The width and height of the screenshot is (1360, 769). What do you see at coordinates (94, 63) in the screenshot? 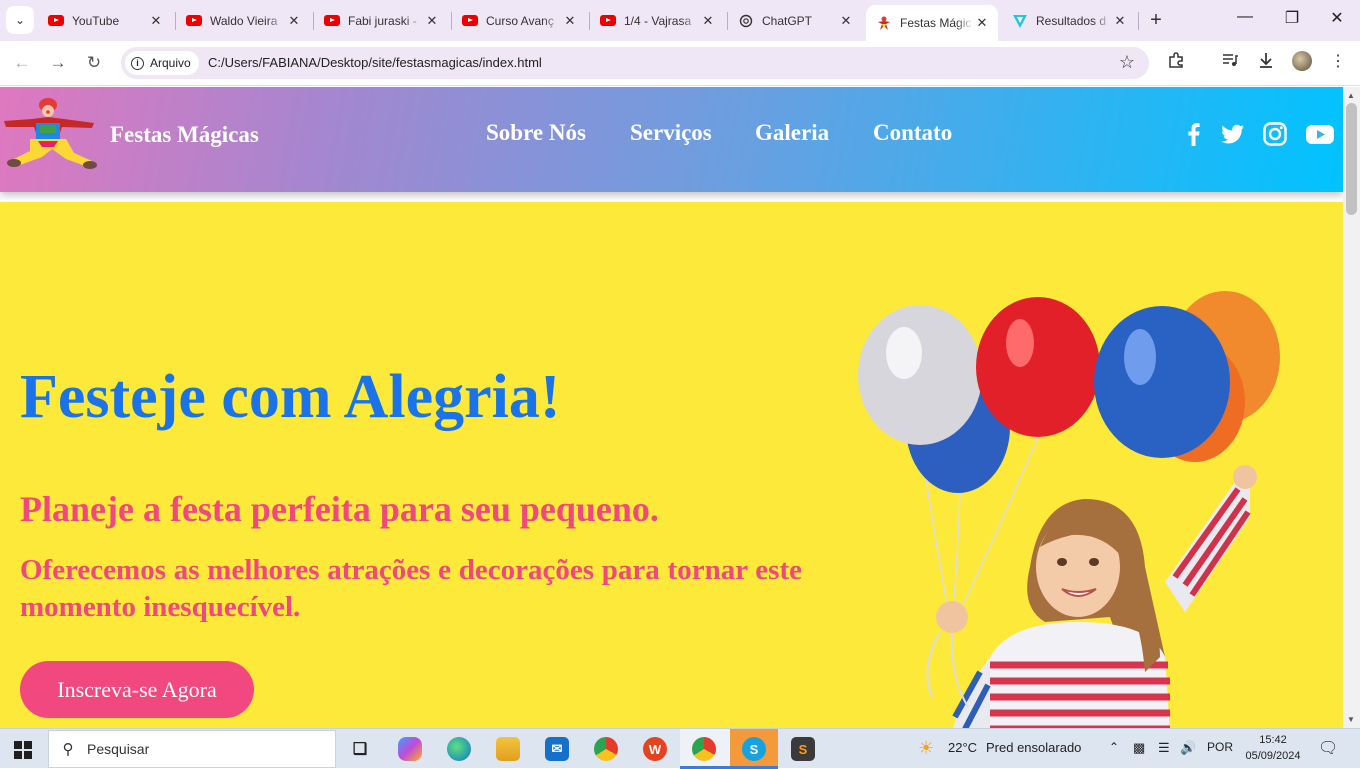
I see `reload-button: ↻` at bounding box center [94, 63].